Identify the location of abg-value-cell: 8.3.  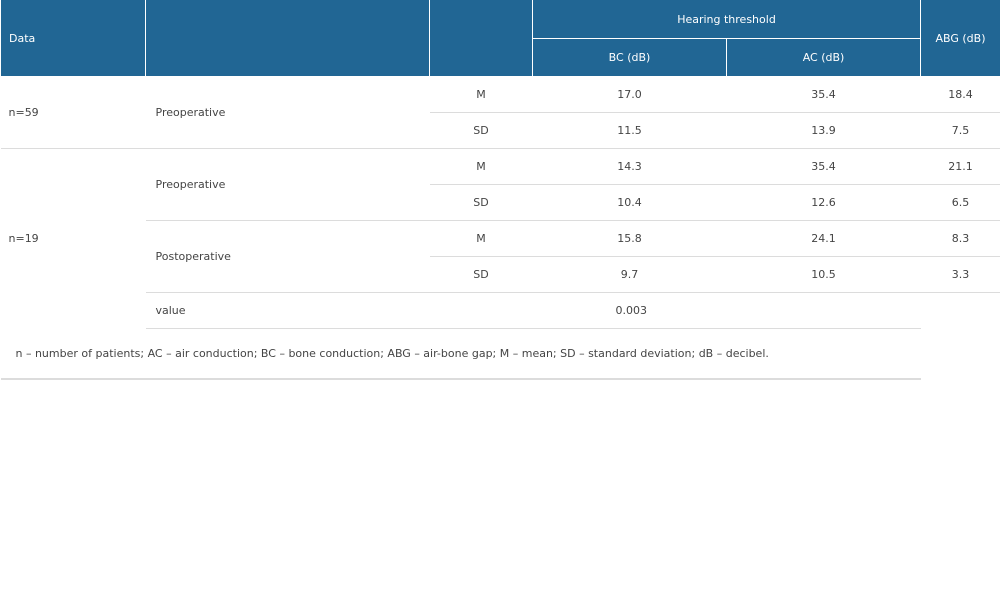
(960, 238).